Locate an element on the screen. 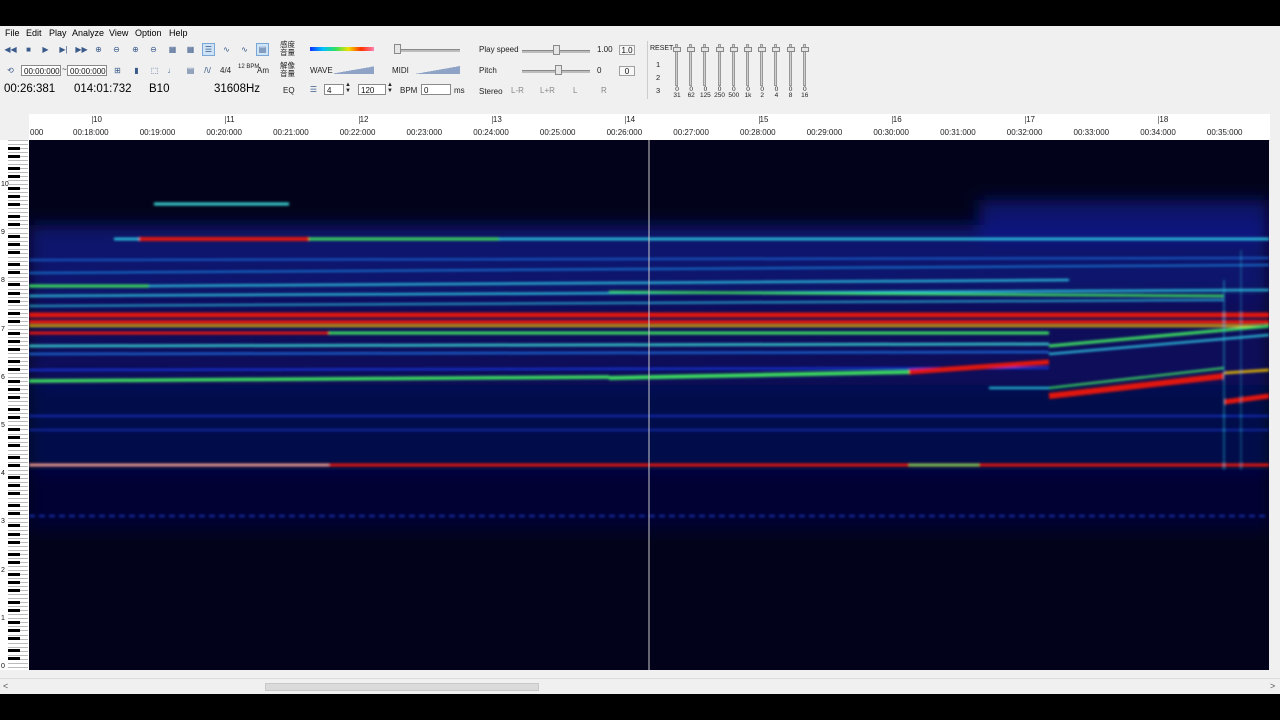  zoom-in-horizontal-icon: ⊕ is located at coordinates (98, 49).